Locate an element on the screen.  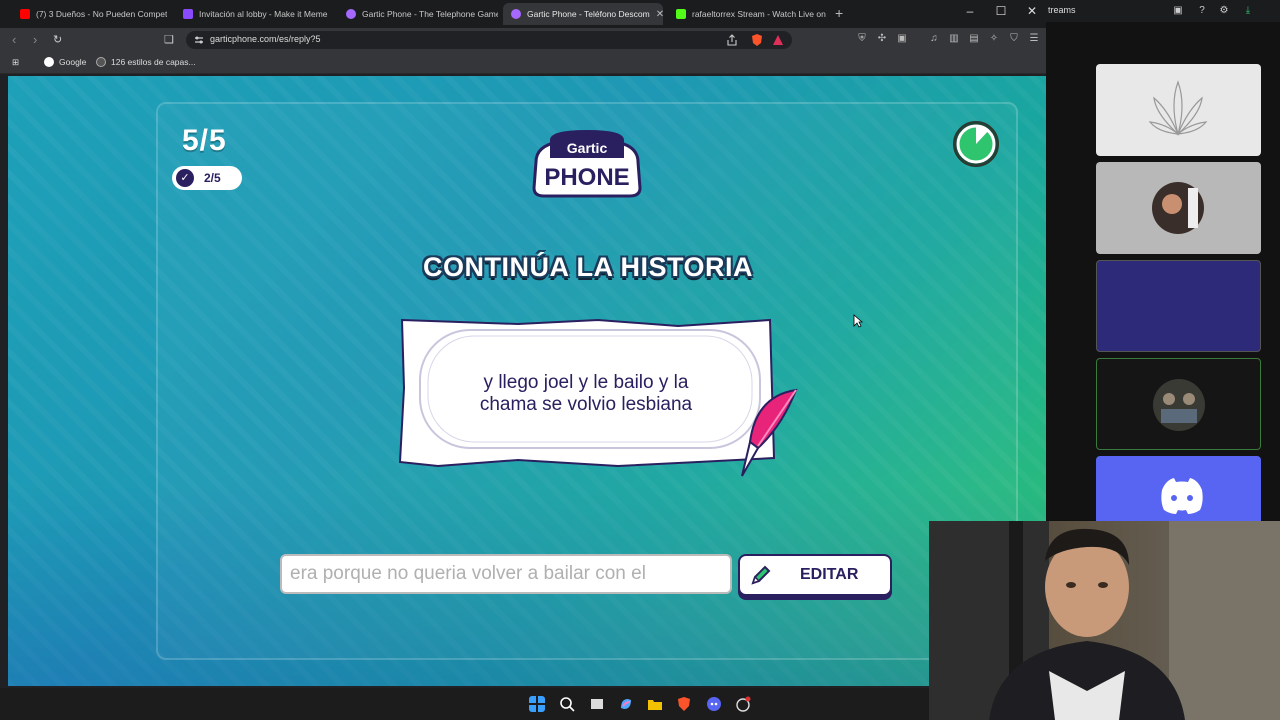
menu-icon: ☰ is located at coordinates (1034, 39).